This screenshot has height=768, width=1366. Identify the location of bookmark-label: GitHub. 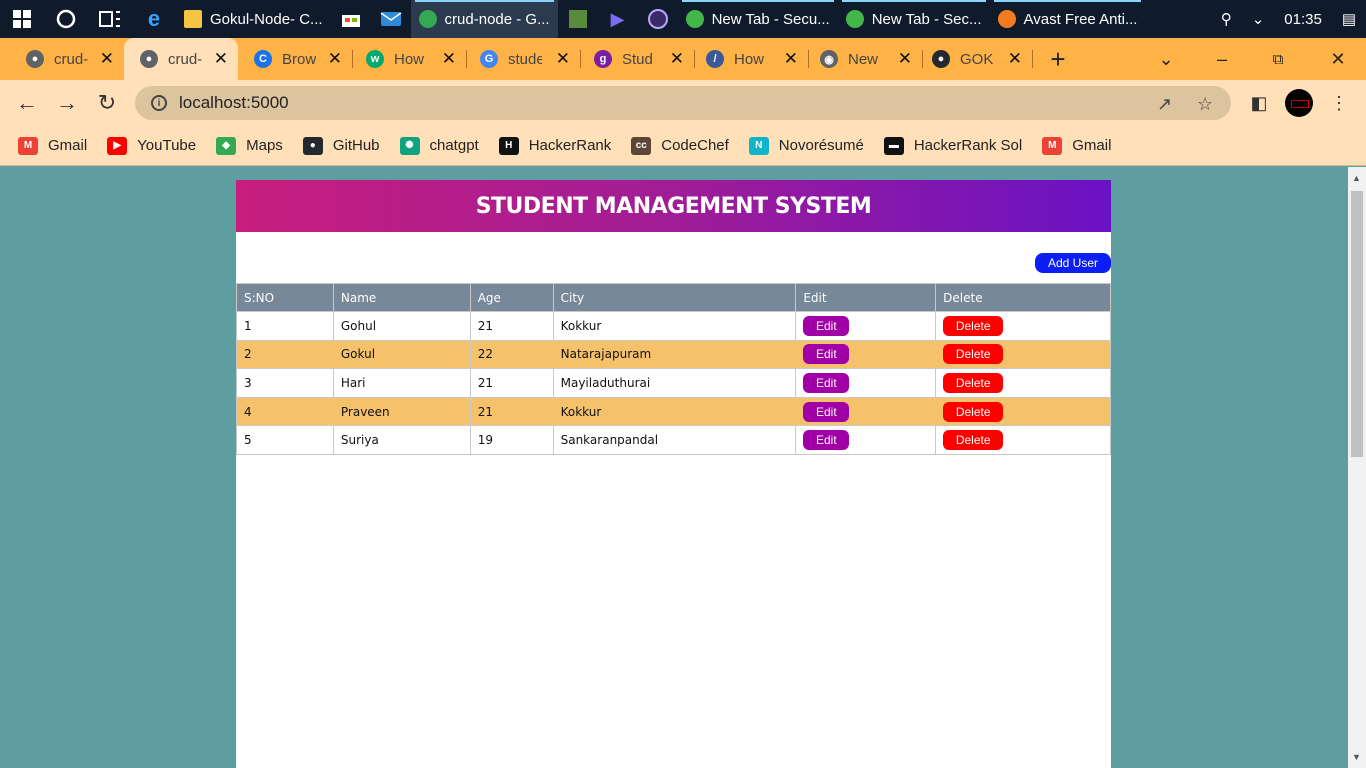
(356, 145).